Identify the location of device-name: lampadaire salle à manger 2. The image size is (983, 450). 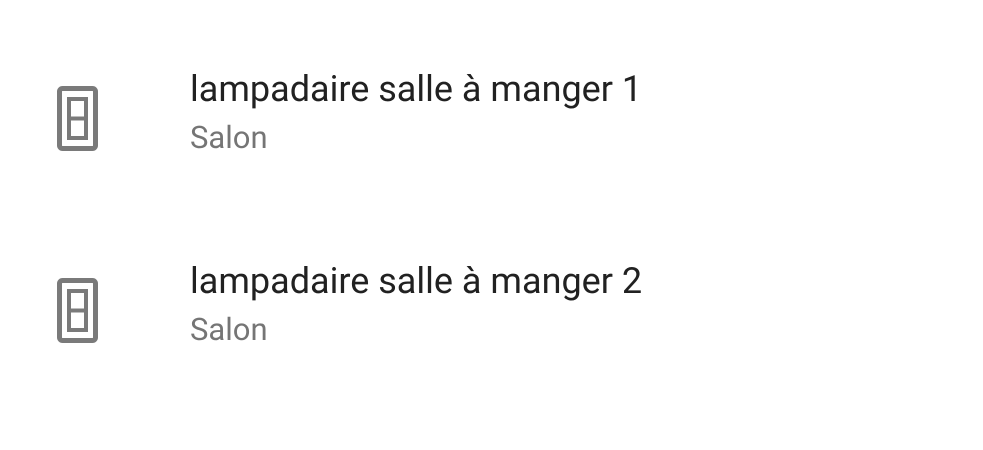
(416, 281).